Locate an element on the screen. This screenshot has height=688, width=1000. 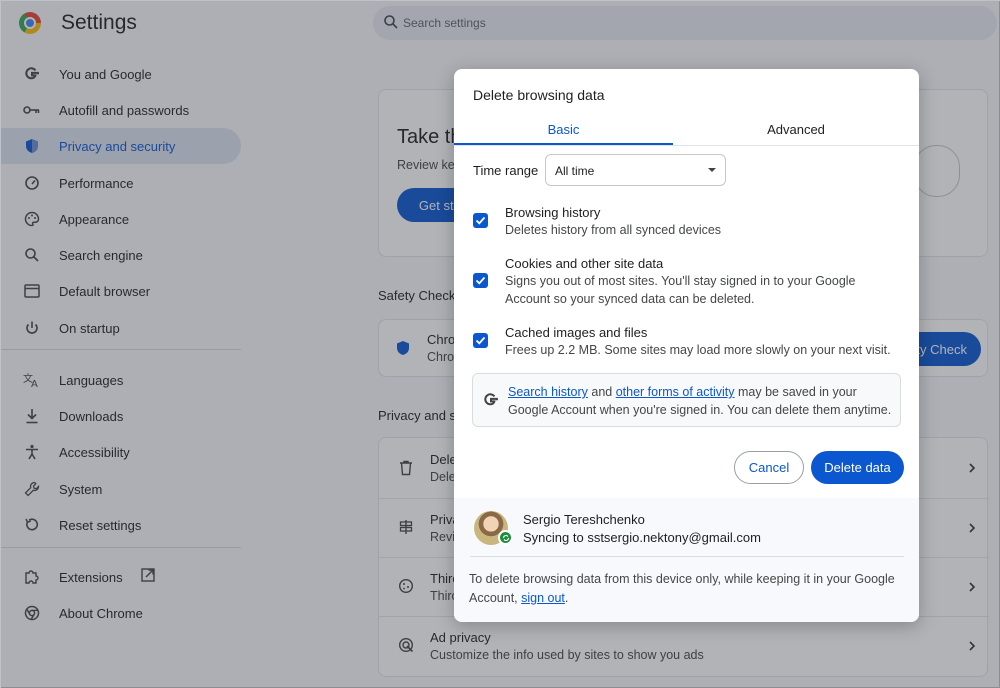
cookies-checkbox is located at coordinates (480, 280).